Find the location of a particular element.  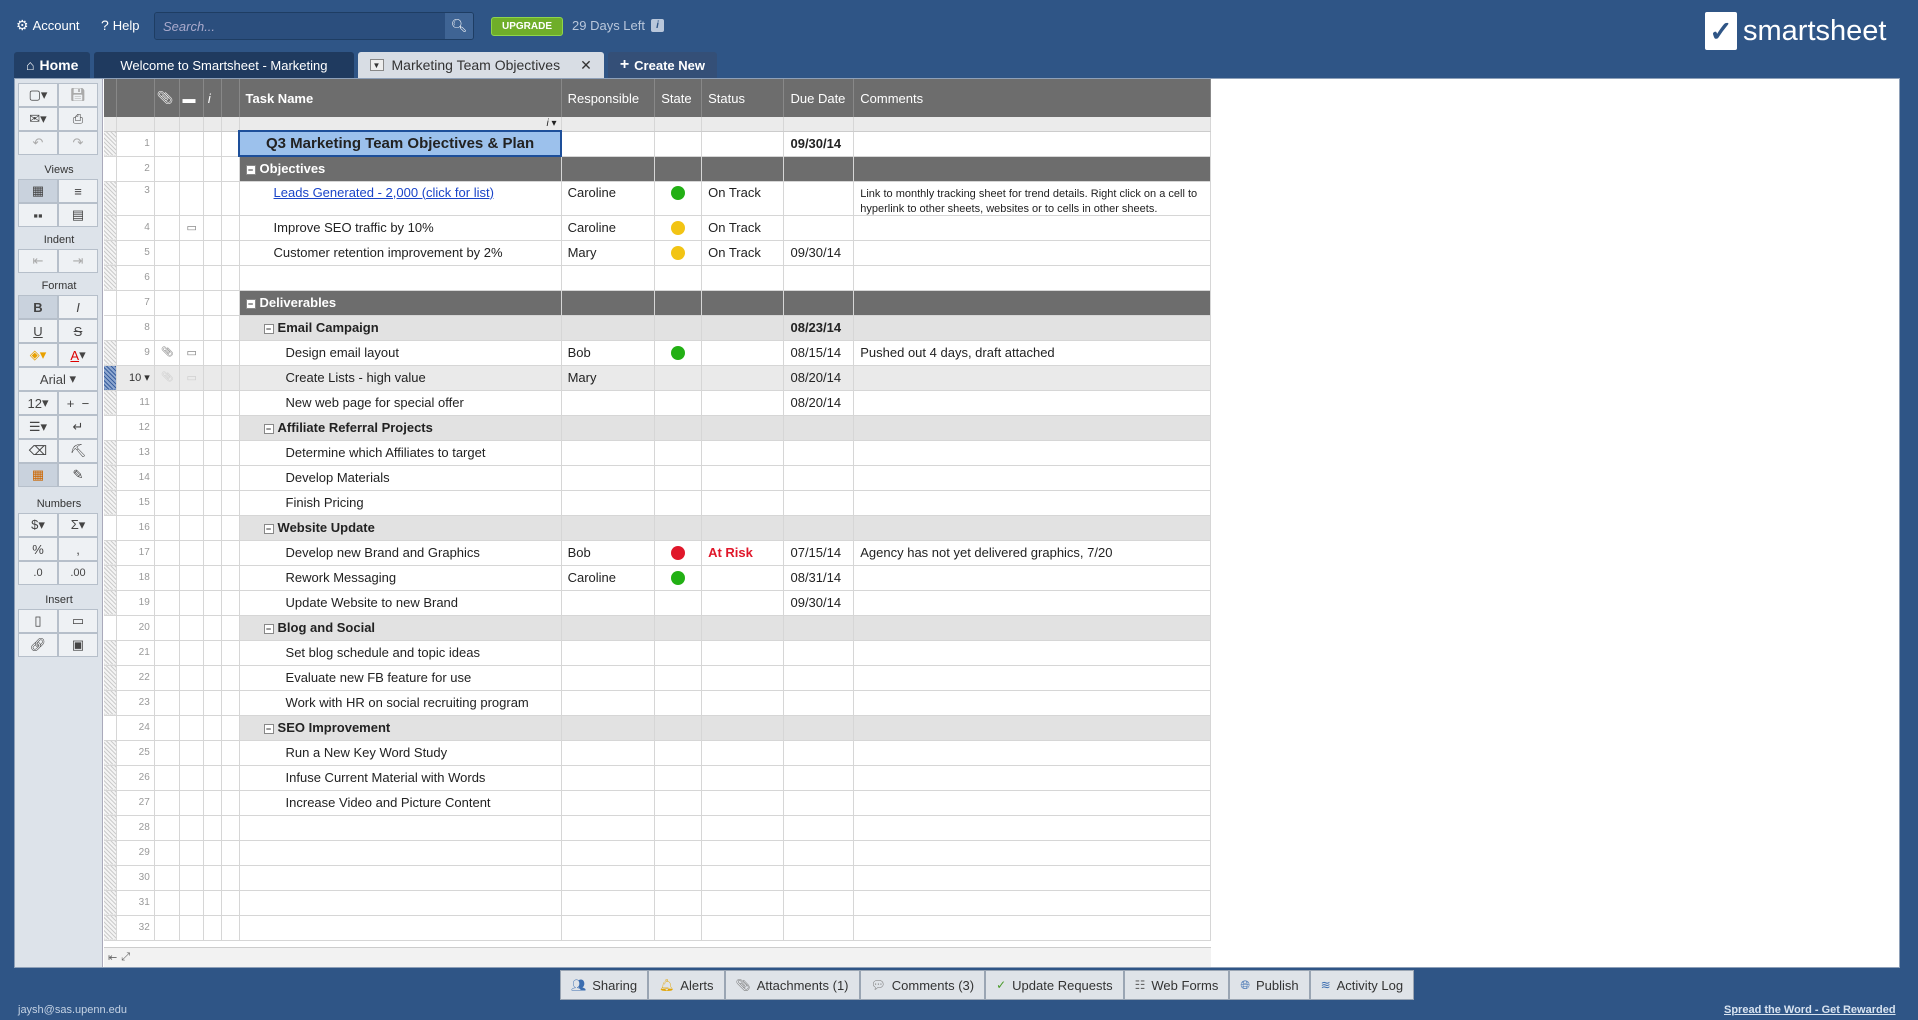

table-row: 12 − Affiliate Referral Projects is located at coordinates (657, 428).